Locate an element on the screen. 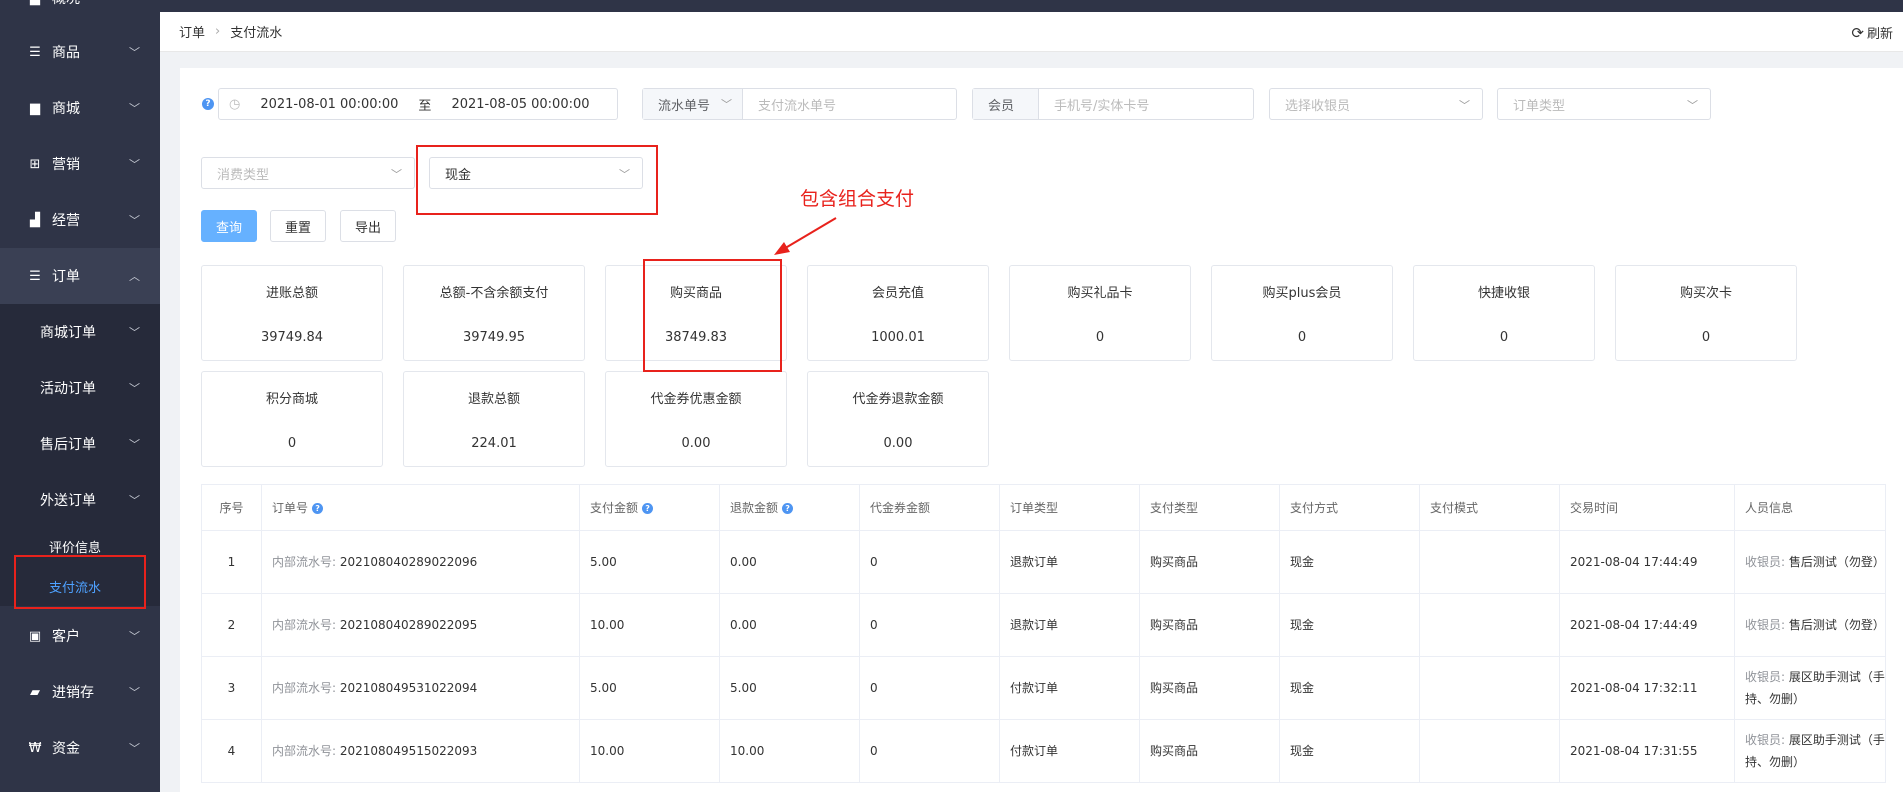 The image size is (1903, 792). cashier-placeholder: 选择收银员 is located at coordinates (1318, 106).